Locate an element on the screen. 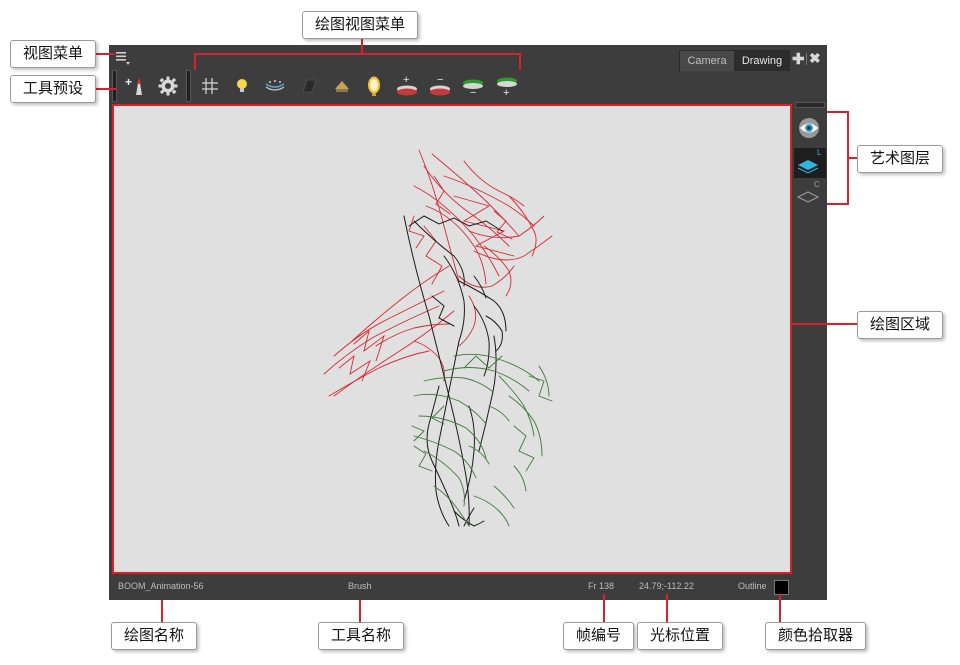  tab-drawing: Drawing is located at coordinates (762, 60).